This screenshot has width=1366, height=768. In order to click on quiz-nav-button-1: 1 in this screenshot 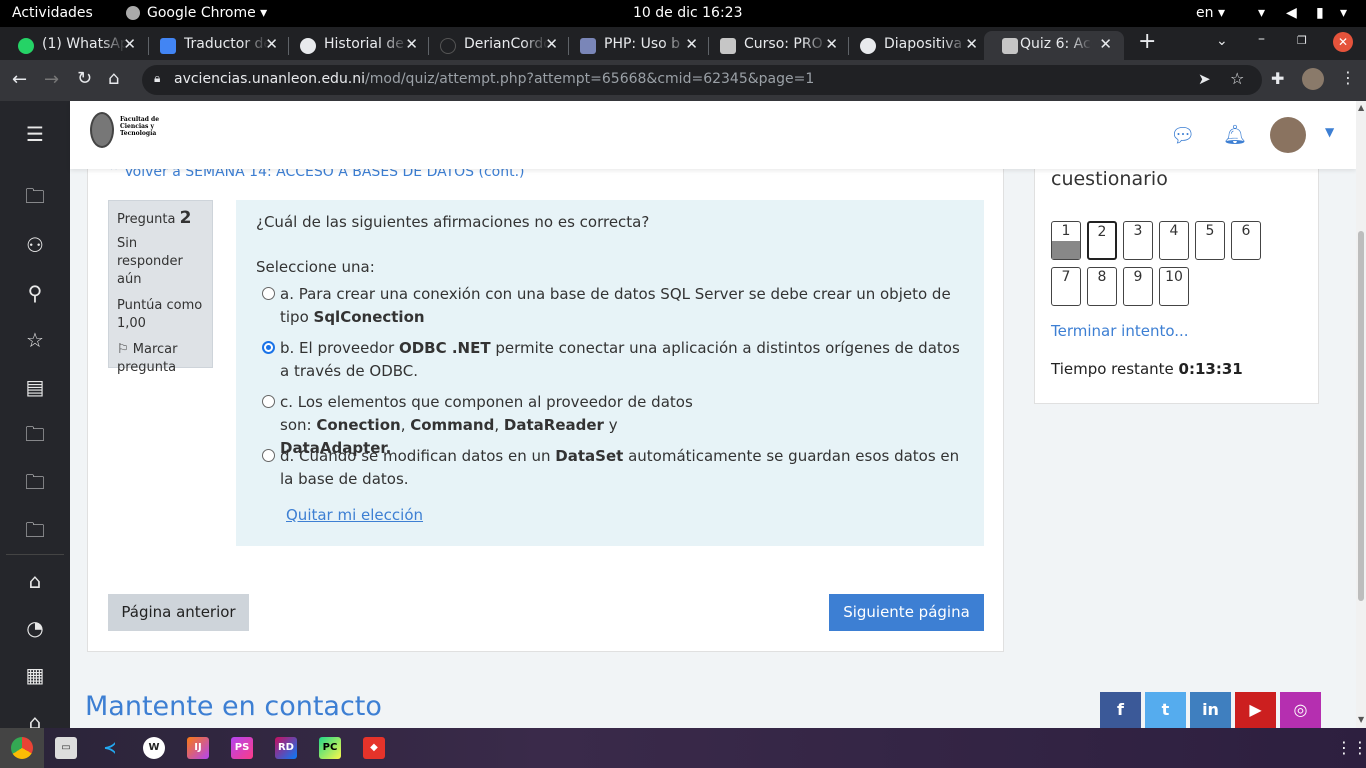, I will do `click(1066, 240)`.